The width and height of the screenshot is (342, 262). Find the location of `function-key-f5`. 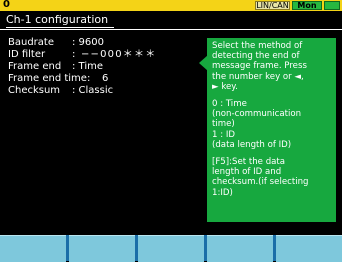

function-key-f5 is located at coordinates (309, 248).